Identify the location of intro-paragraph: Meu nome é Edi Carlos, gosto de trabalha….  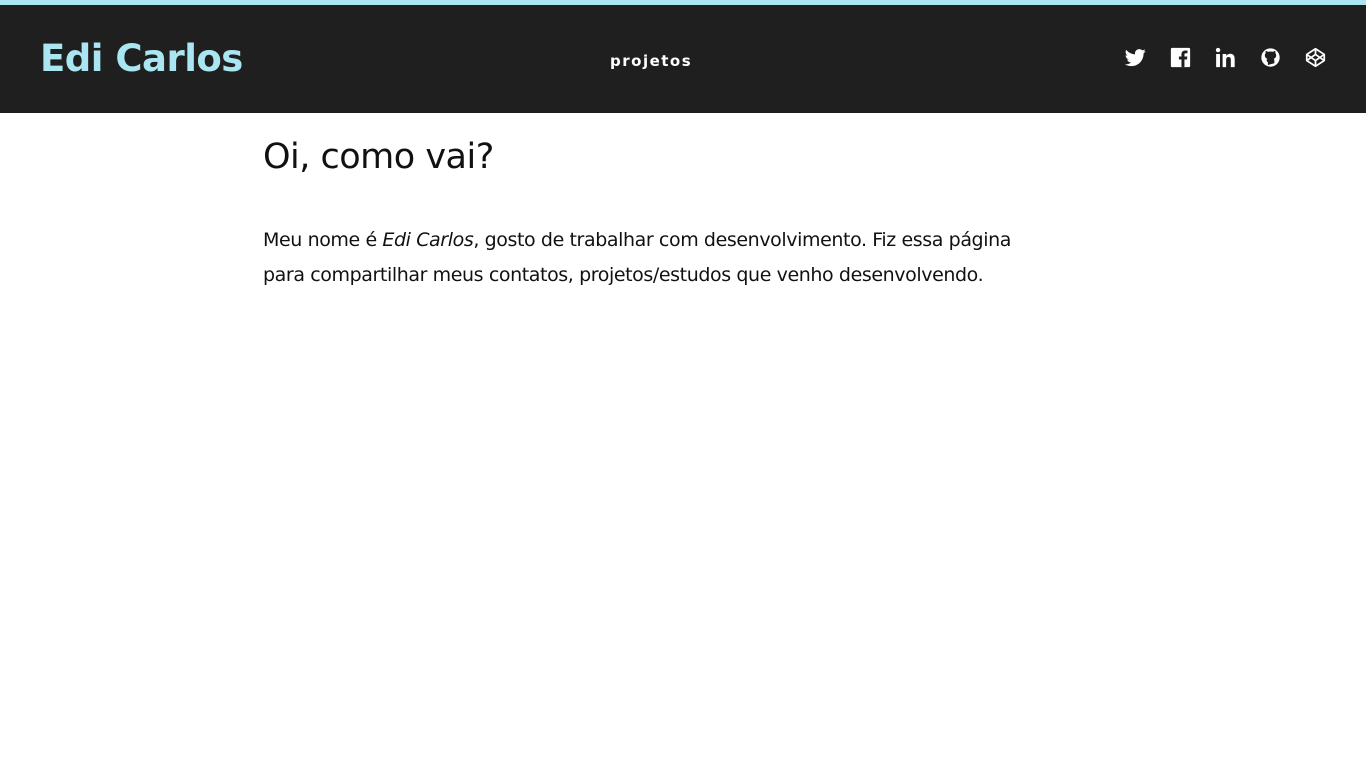
(653, 258).